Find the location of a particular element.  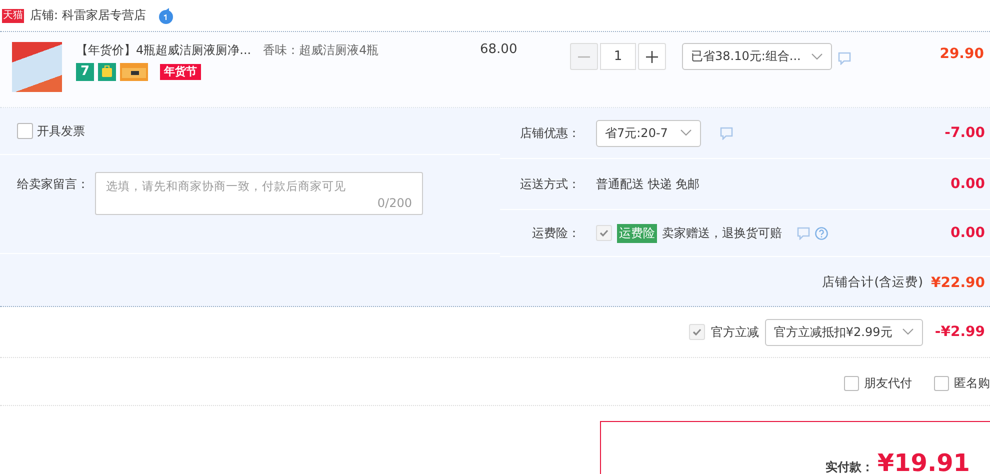

official-discount-amount: -¥2.99 is located at coordinates (959, 332).